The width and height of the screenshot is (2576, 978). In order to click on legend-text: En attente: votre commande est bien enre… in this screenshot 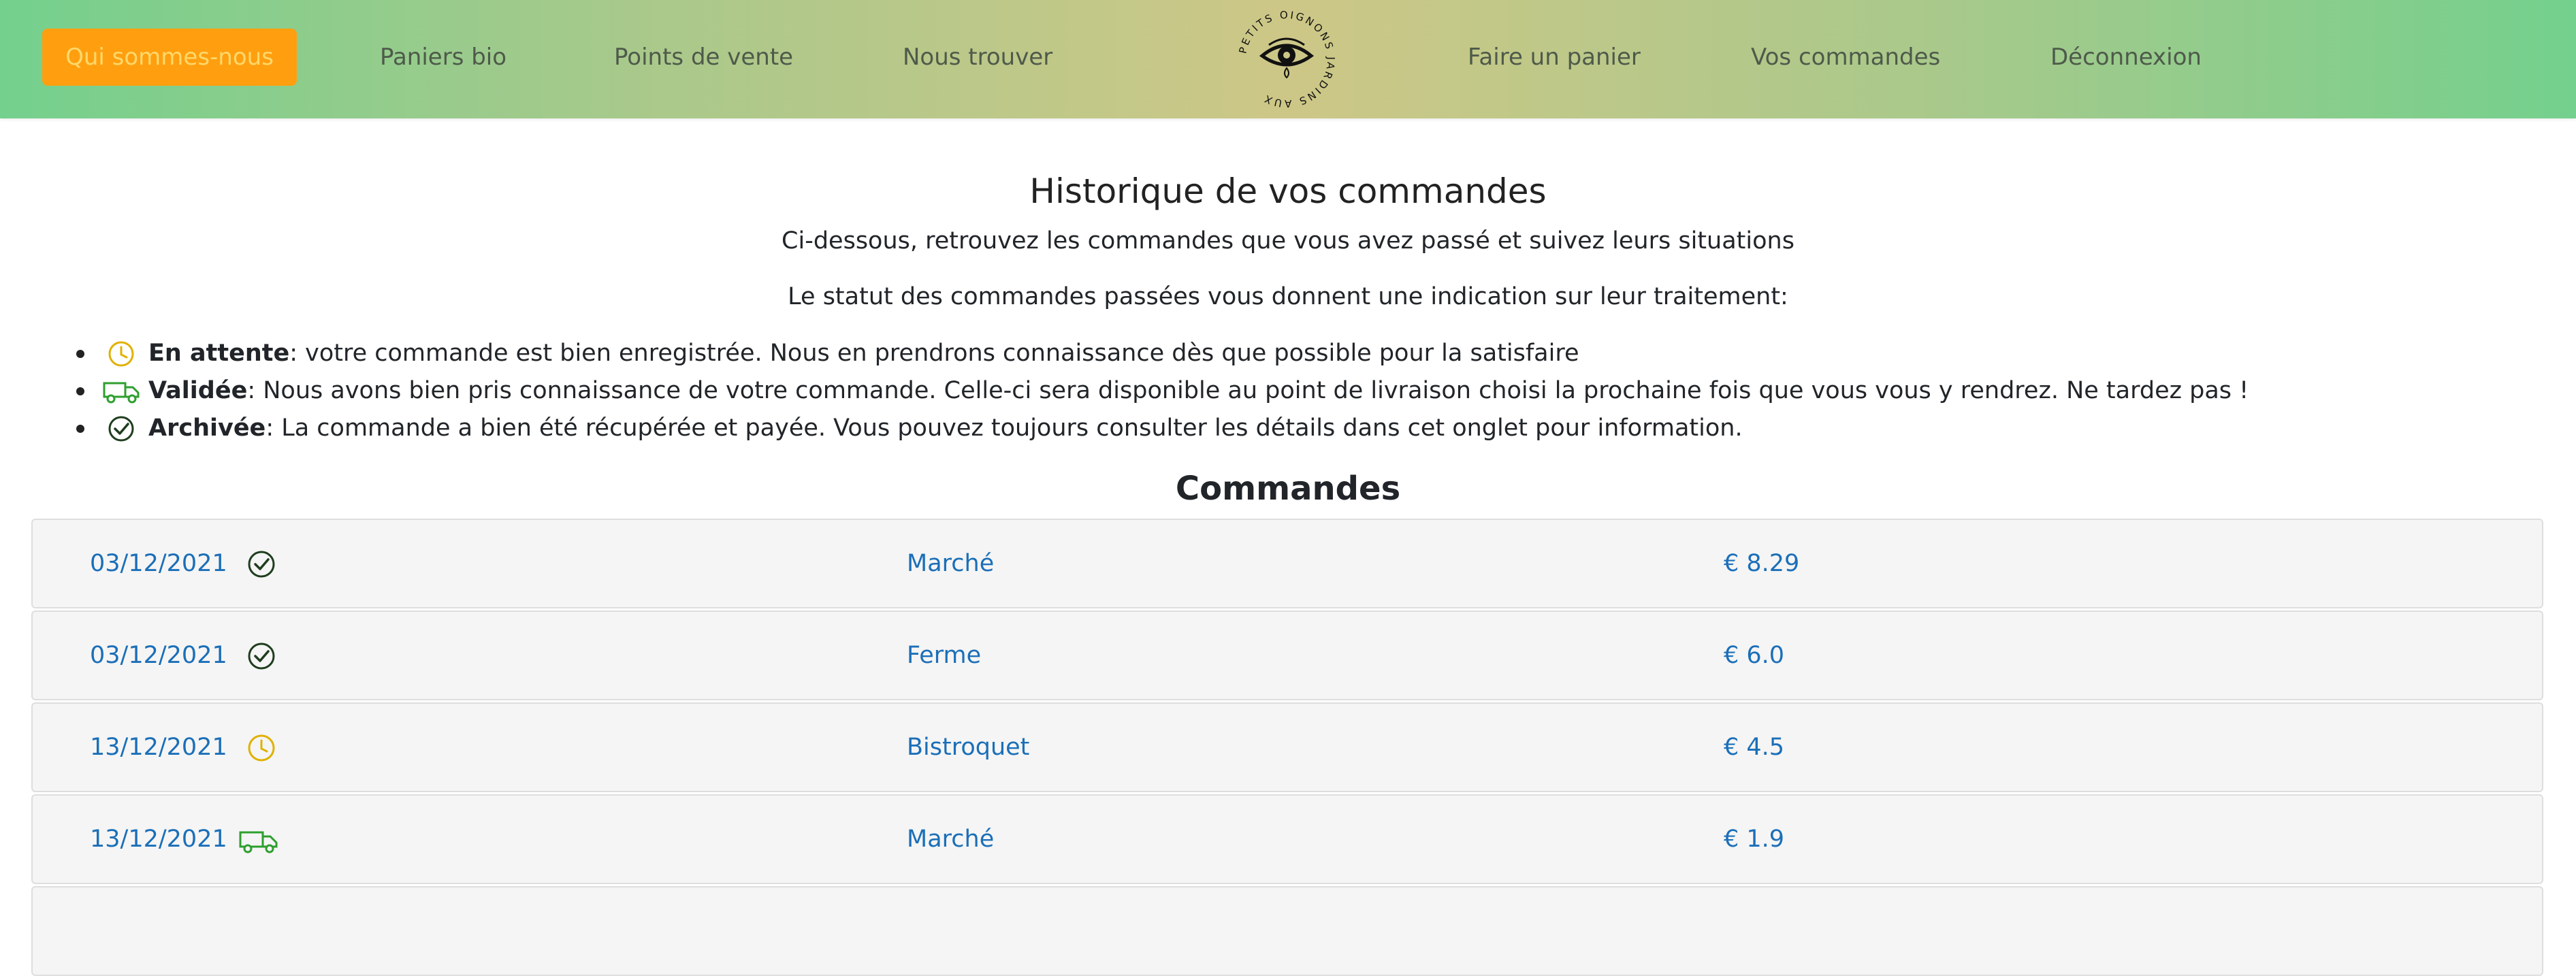, I will do `click(864, 353)`.